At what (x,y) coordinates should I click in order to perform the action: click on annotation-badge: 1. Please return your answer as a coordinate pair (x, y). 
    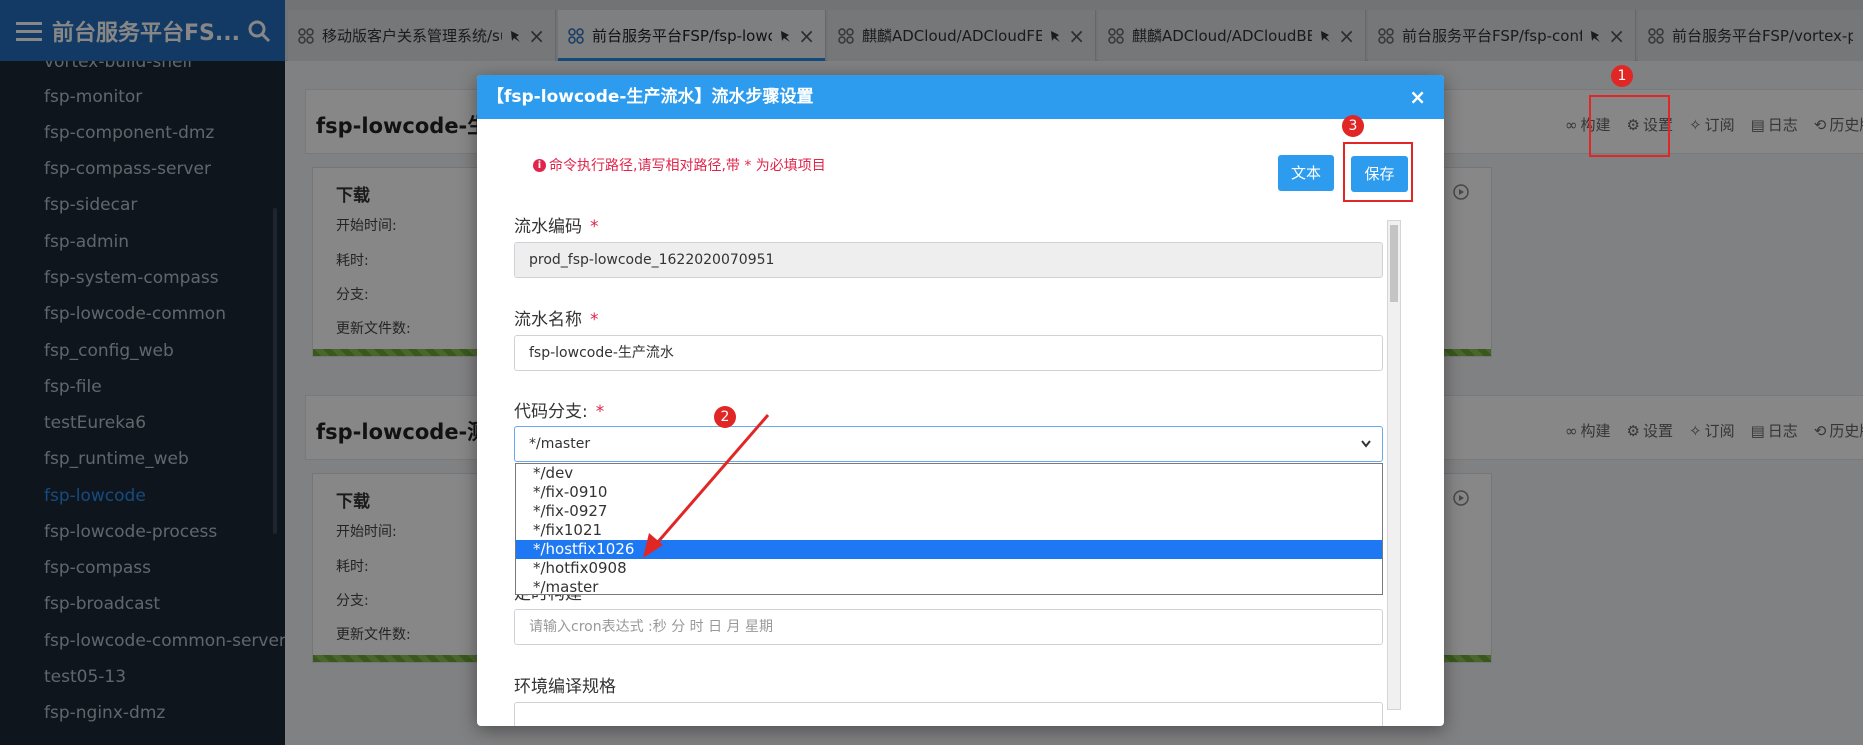
    Looking at the image, I should click on (1622, 76).